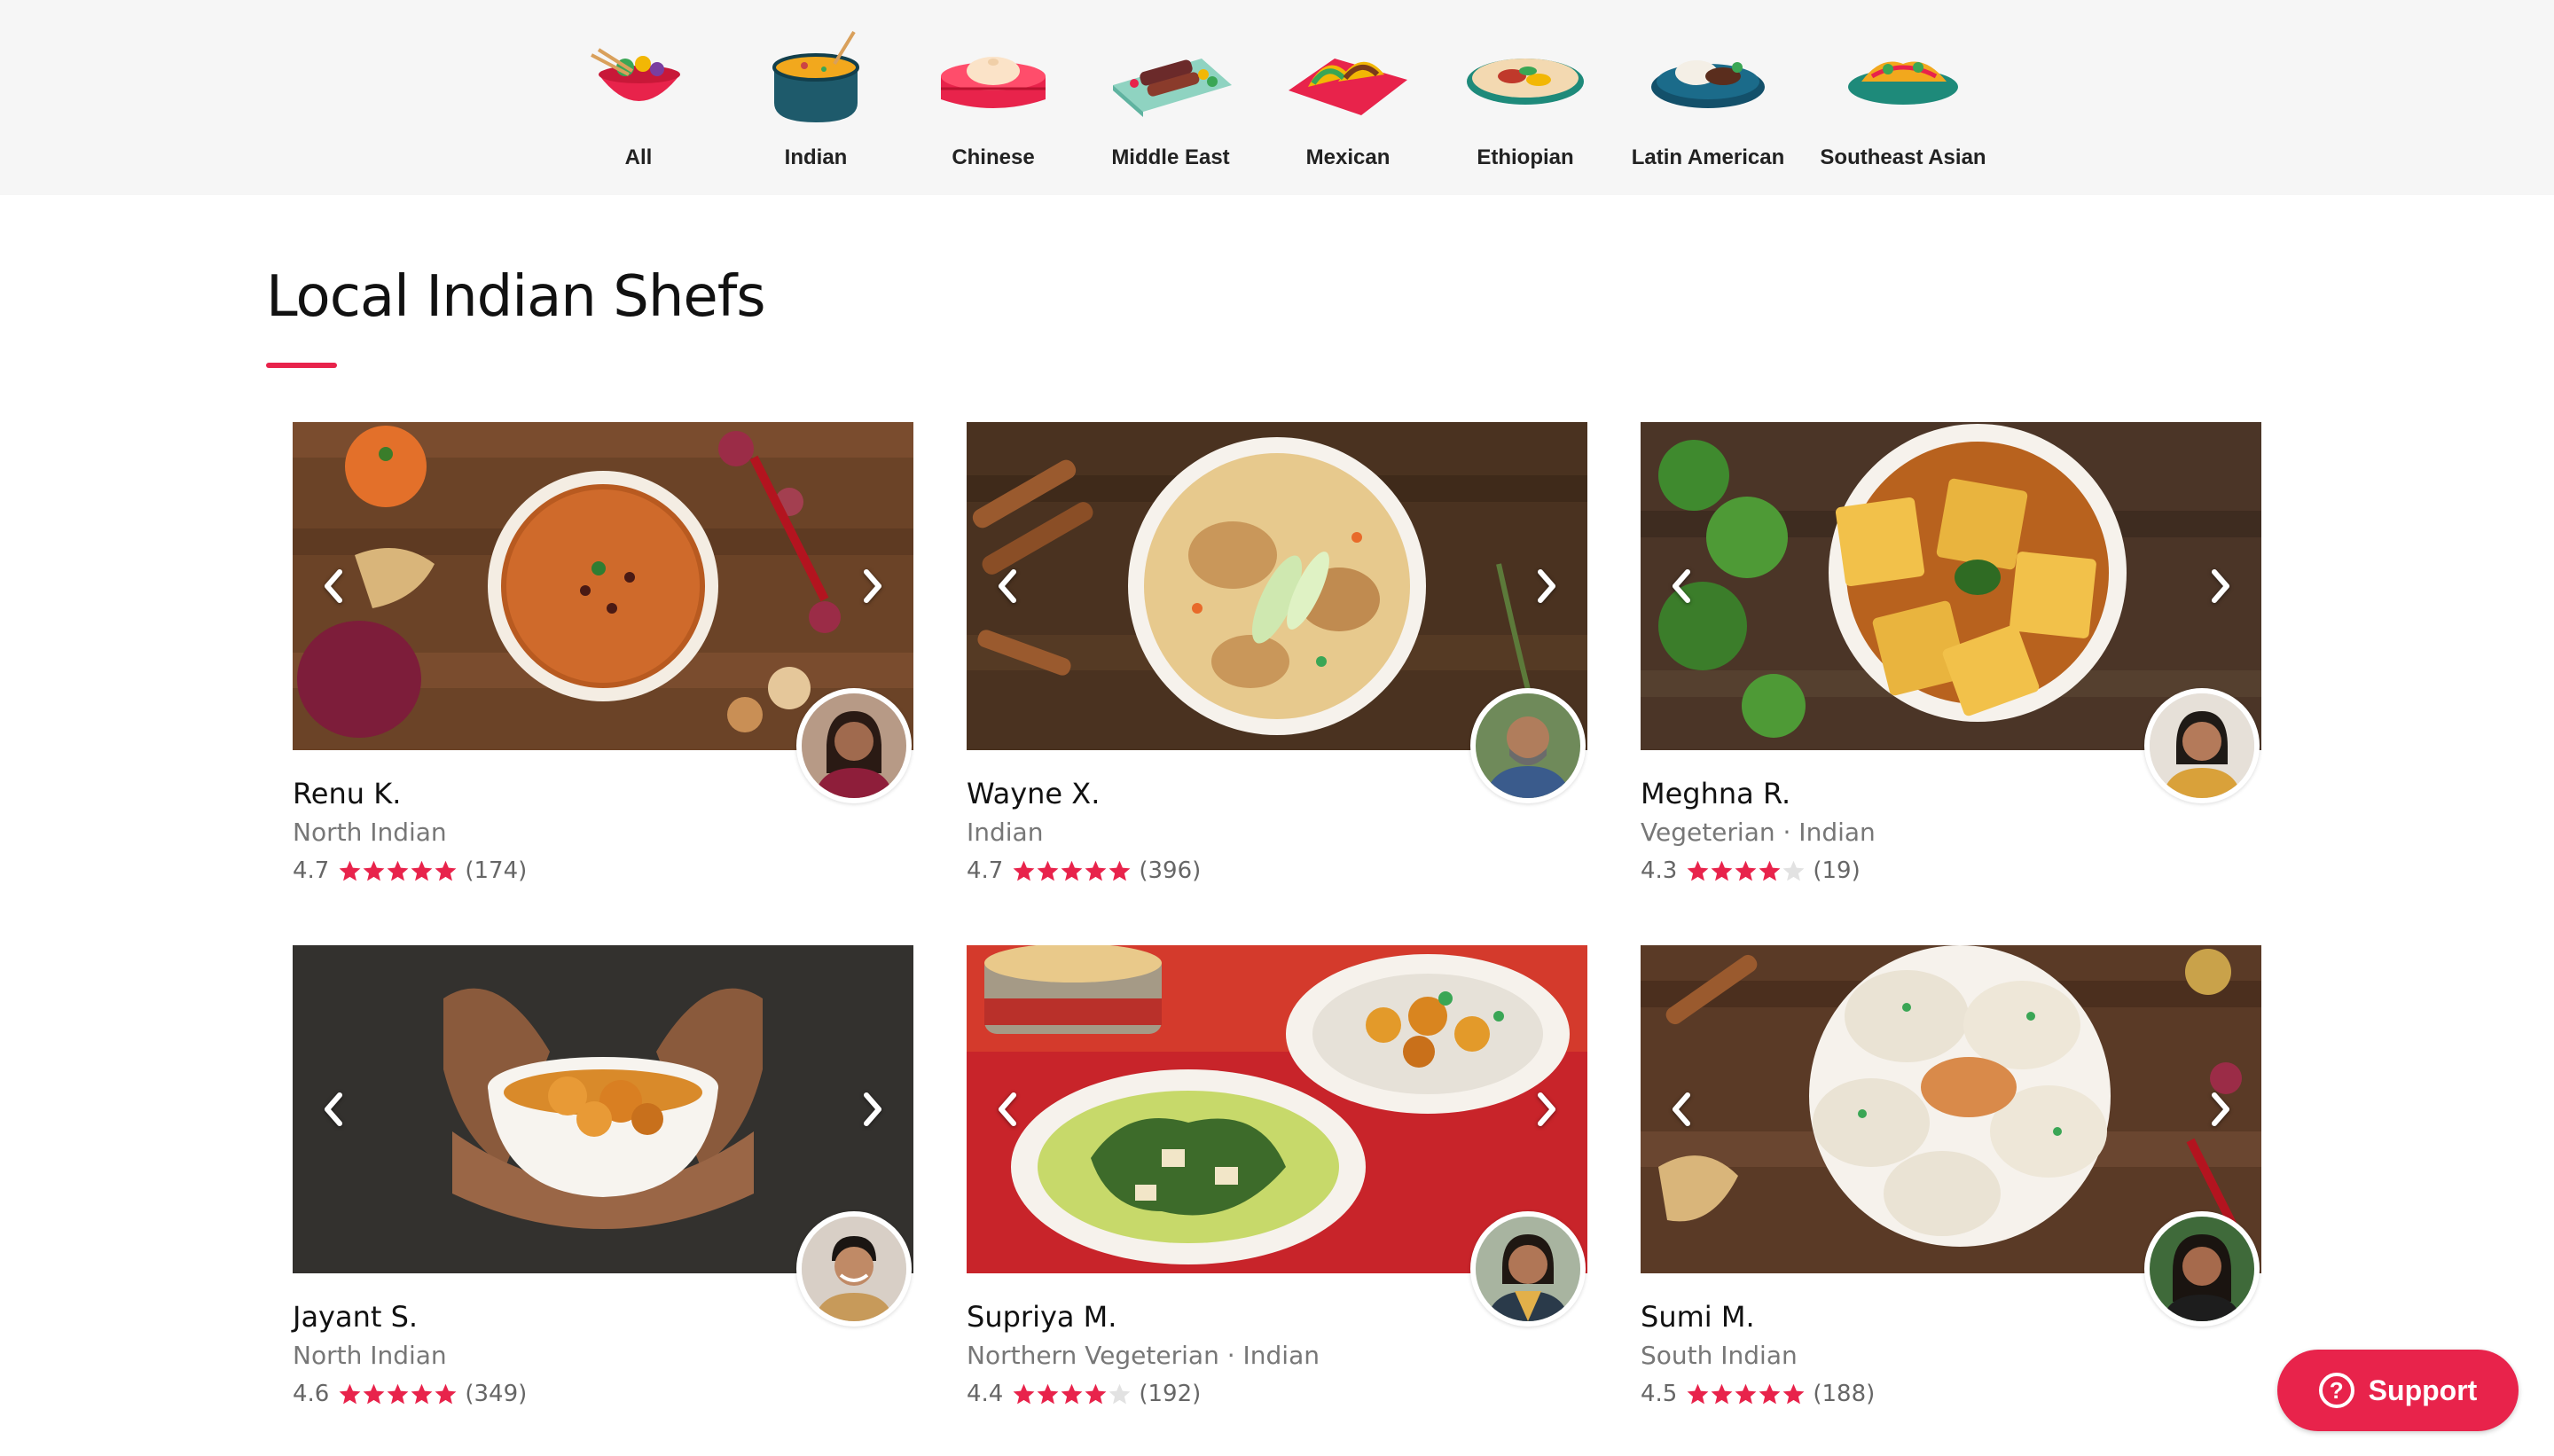 The width and height of the screenshot is (2554, 1456). What do you see at coordinates (2336, 1390) in the screenshot?
I see `question-circle-icon: ?` at bounding box center [2336, 1390].